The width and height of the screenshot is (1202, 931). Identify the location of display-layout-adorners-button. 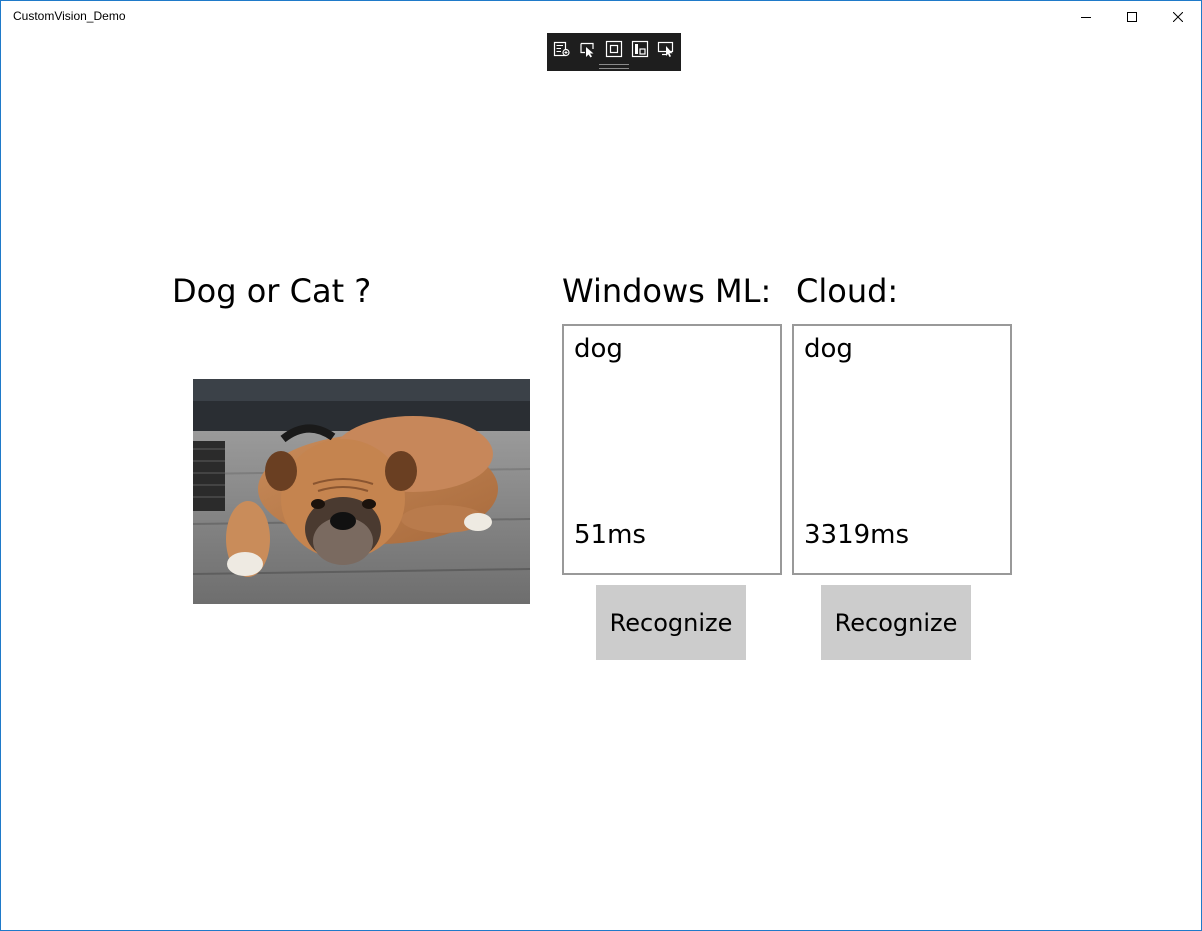
(614, 49).